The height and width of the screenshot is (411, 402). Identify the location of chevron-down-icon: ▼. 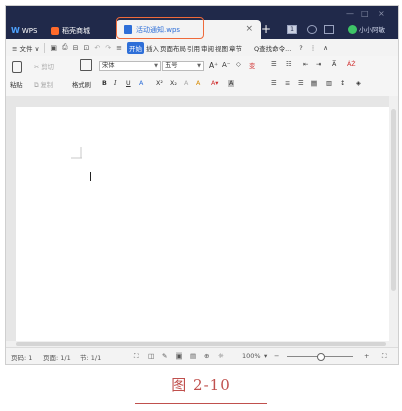
(156, 66).